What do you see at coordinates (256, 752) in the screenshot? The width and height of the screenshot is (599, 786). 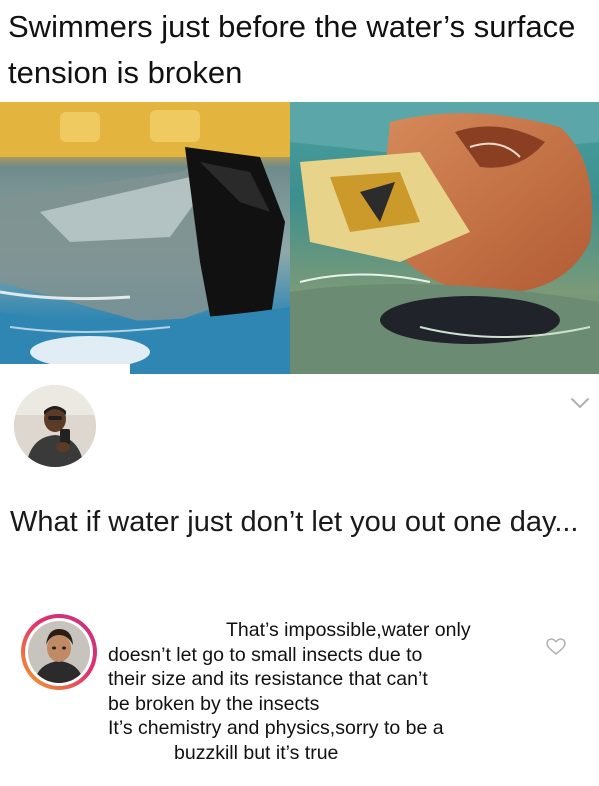 I see `comment-line: buzzkill but it’s true` at bounding box center [256, 752].